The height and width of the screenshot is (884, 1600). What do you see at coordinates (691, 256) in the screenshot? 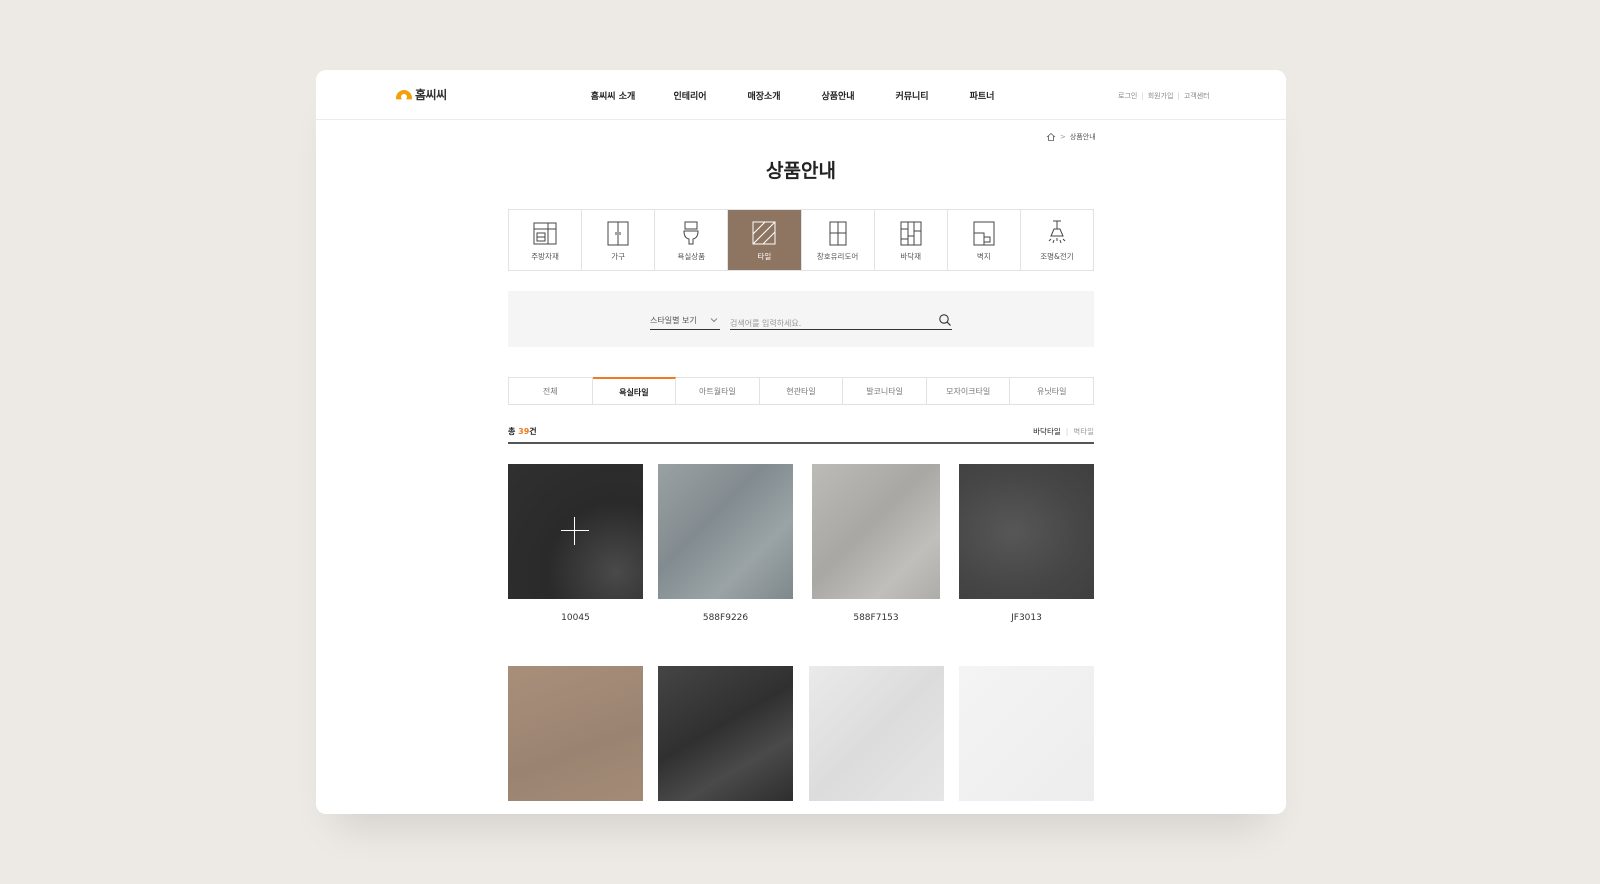
I see `category-label: 욕실상품` at bounding box center [691, 256].